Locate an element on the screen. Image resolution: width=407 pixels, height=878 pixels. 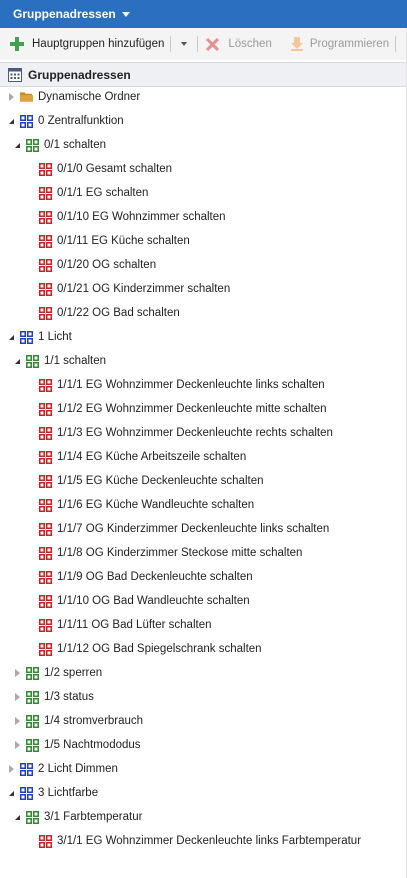
panel-title-bar: Gruppenadressen is located at coordinates (203, 14).